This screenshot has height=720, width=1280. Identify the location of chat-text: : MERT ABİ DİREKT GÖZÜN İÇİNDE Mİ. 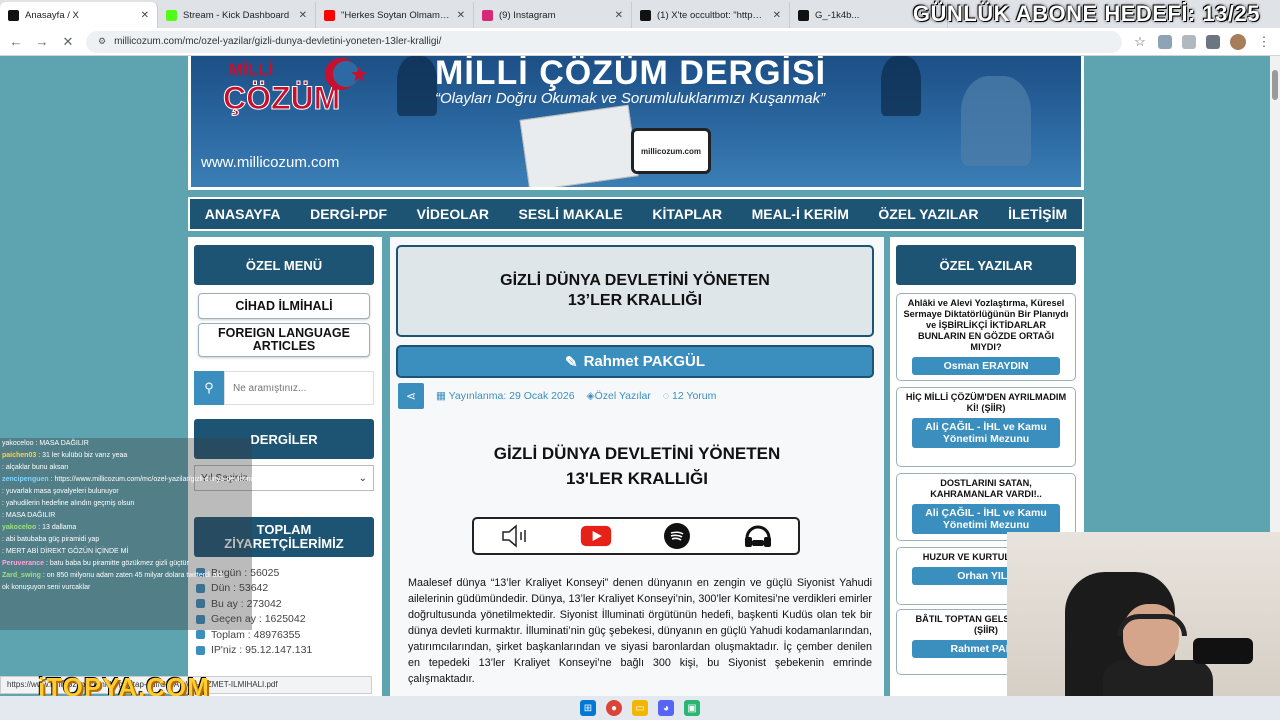
(65, 551).